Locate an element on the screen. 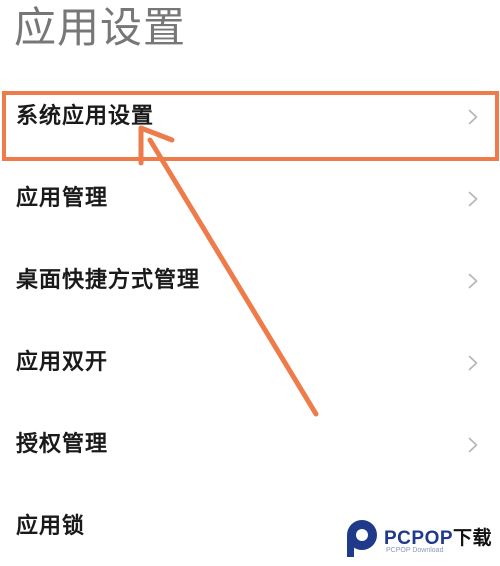 The width and height of the screenshot is (500, 566). watermark-brand-cn: 下载 is located at coordinates (473, 538).